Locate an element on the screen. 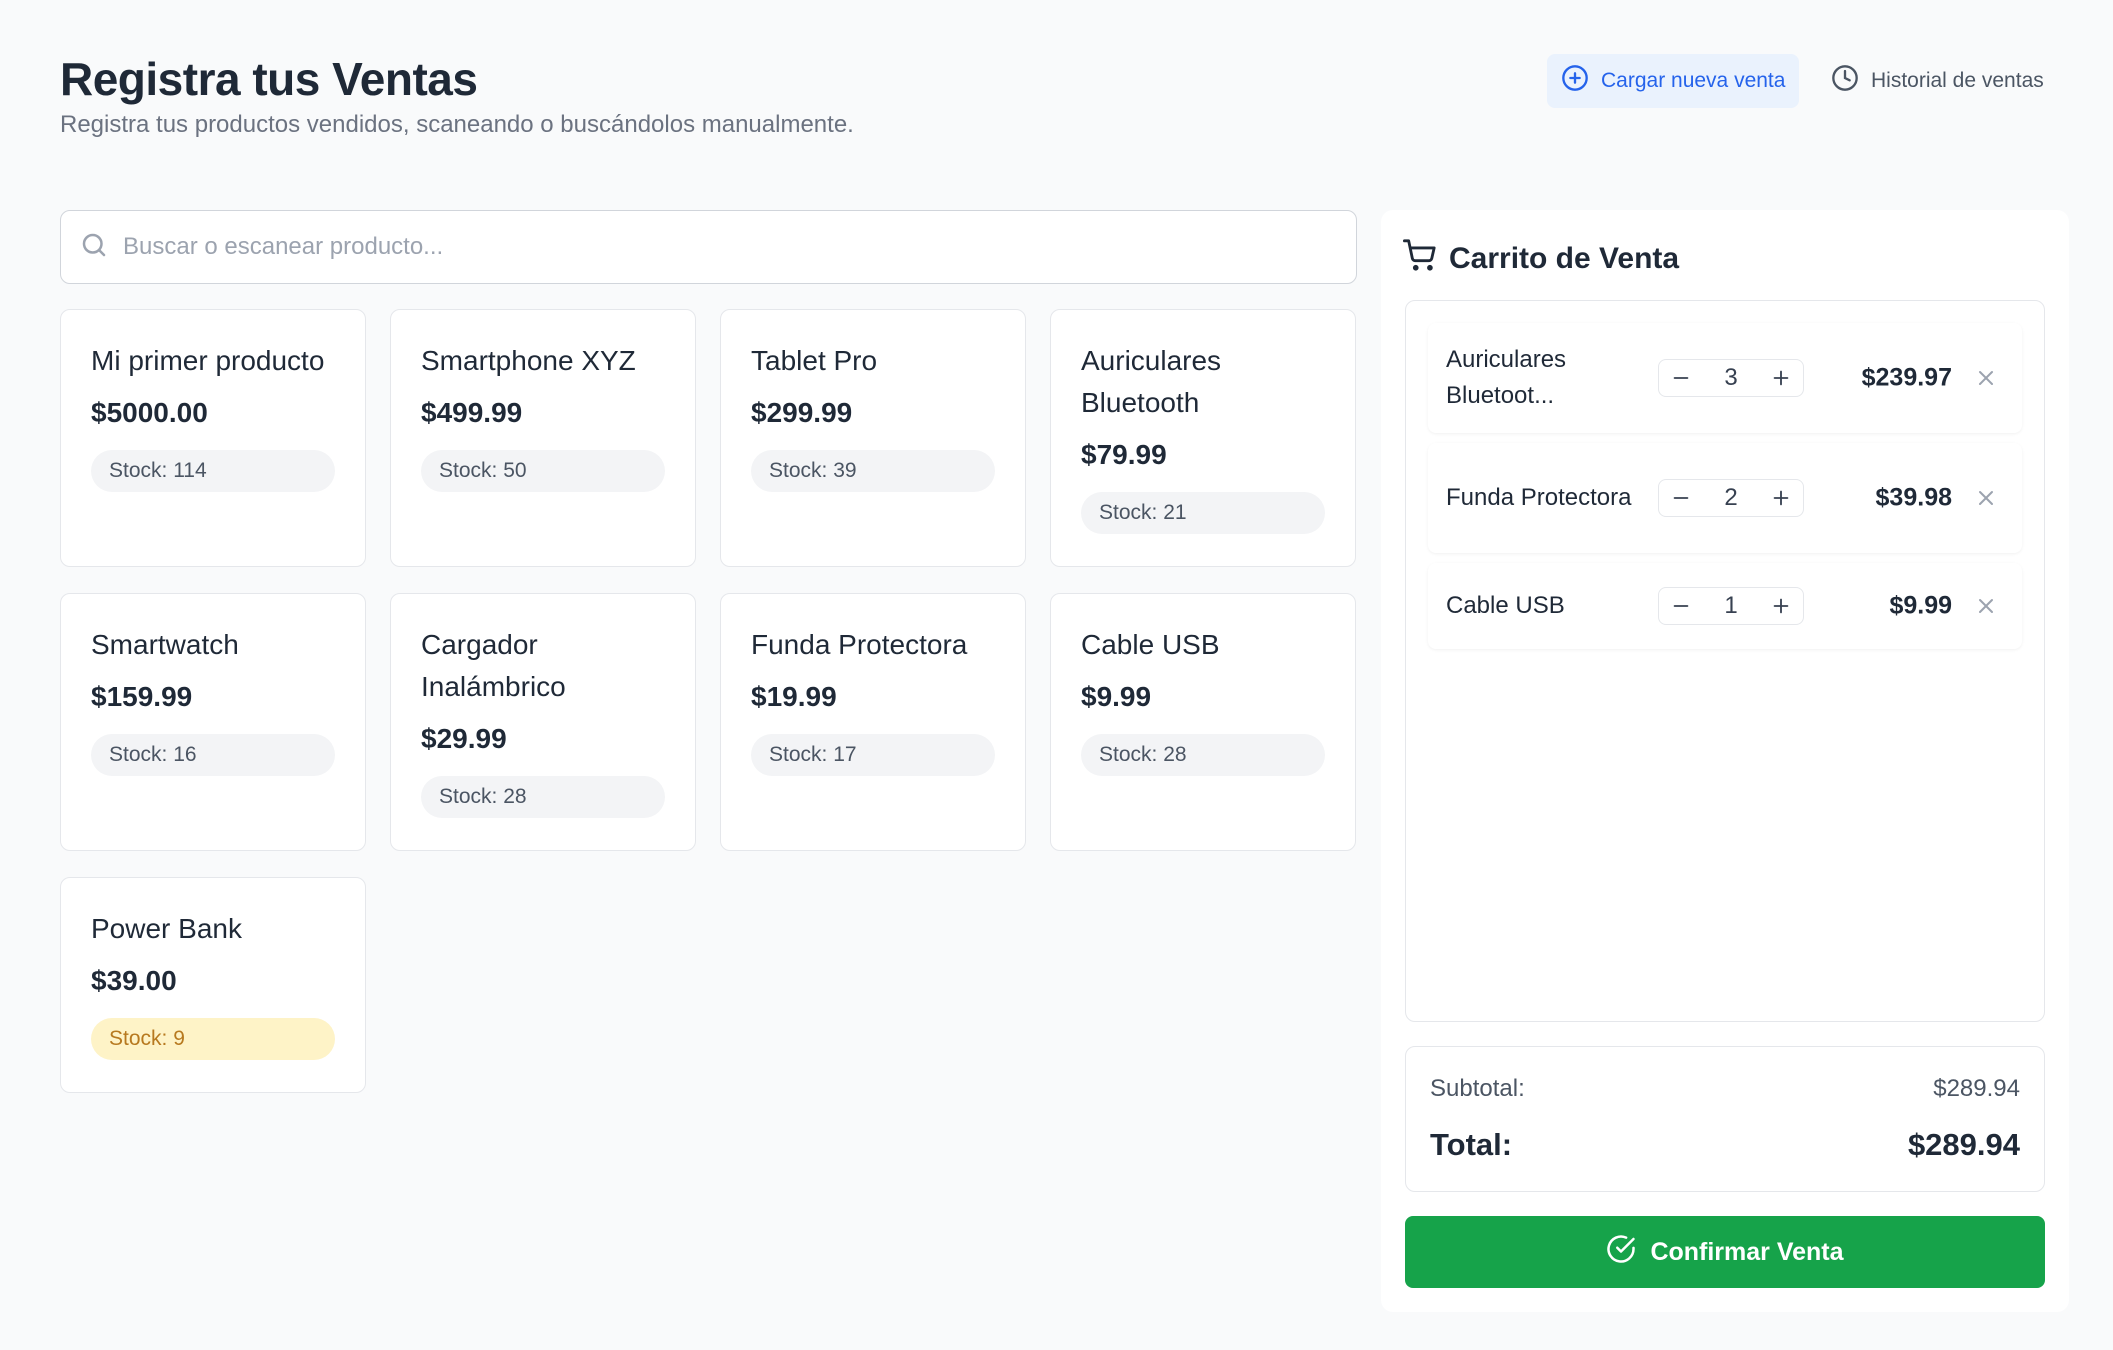 The width and height of the screenshot is (2113, 1350). product-price: $499.99 is located at coordinates (472, 412).